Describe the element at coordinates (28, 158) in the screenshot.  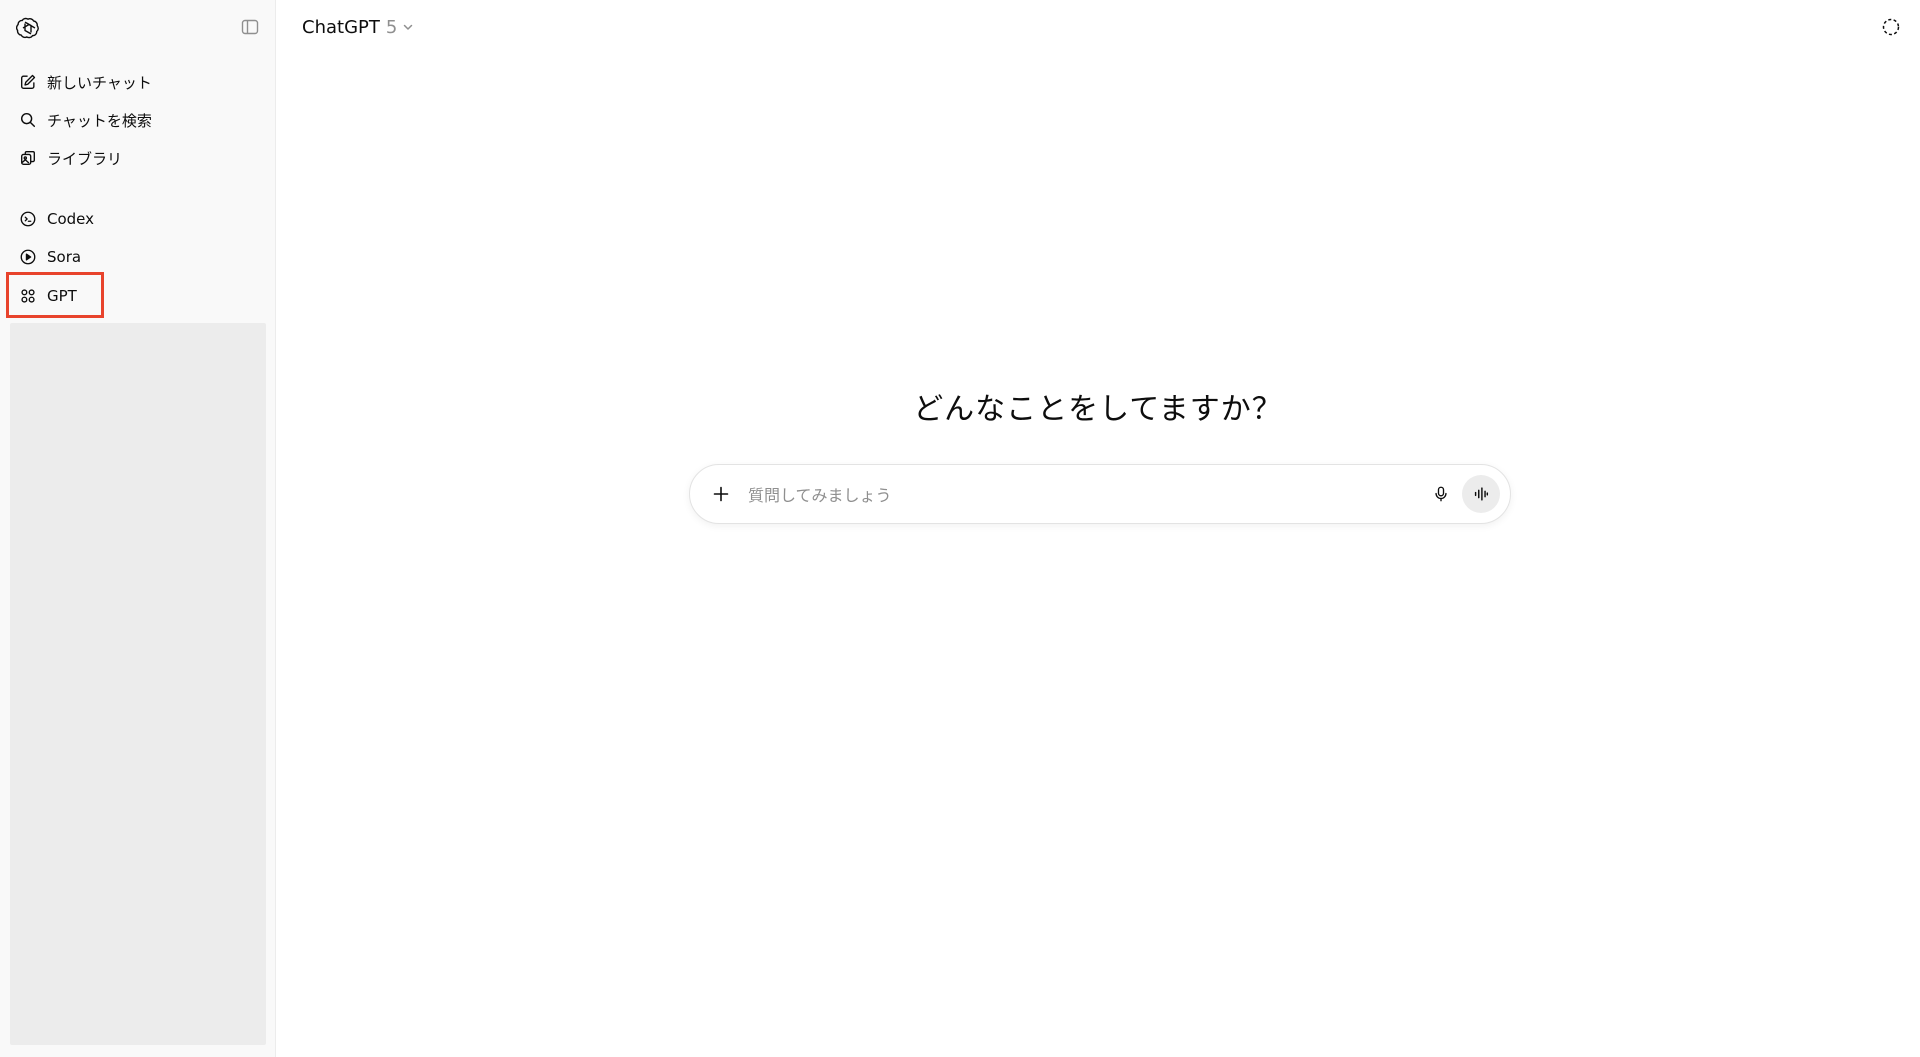
I see `library-icon` at that location.